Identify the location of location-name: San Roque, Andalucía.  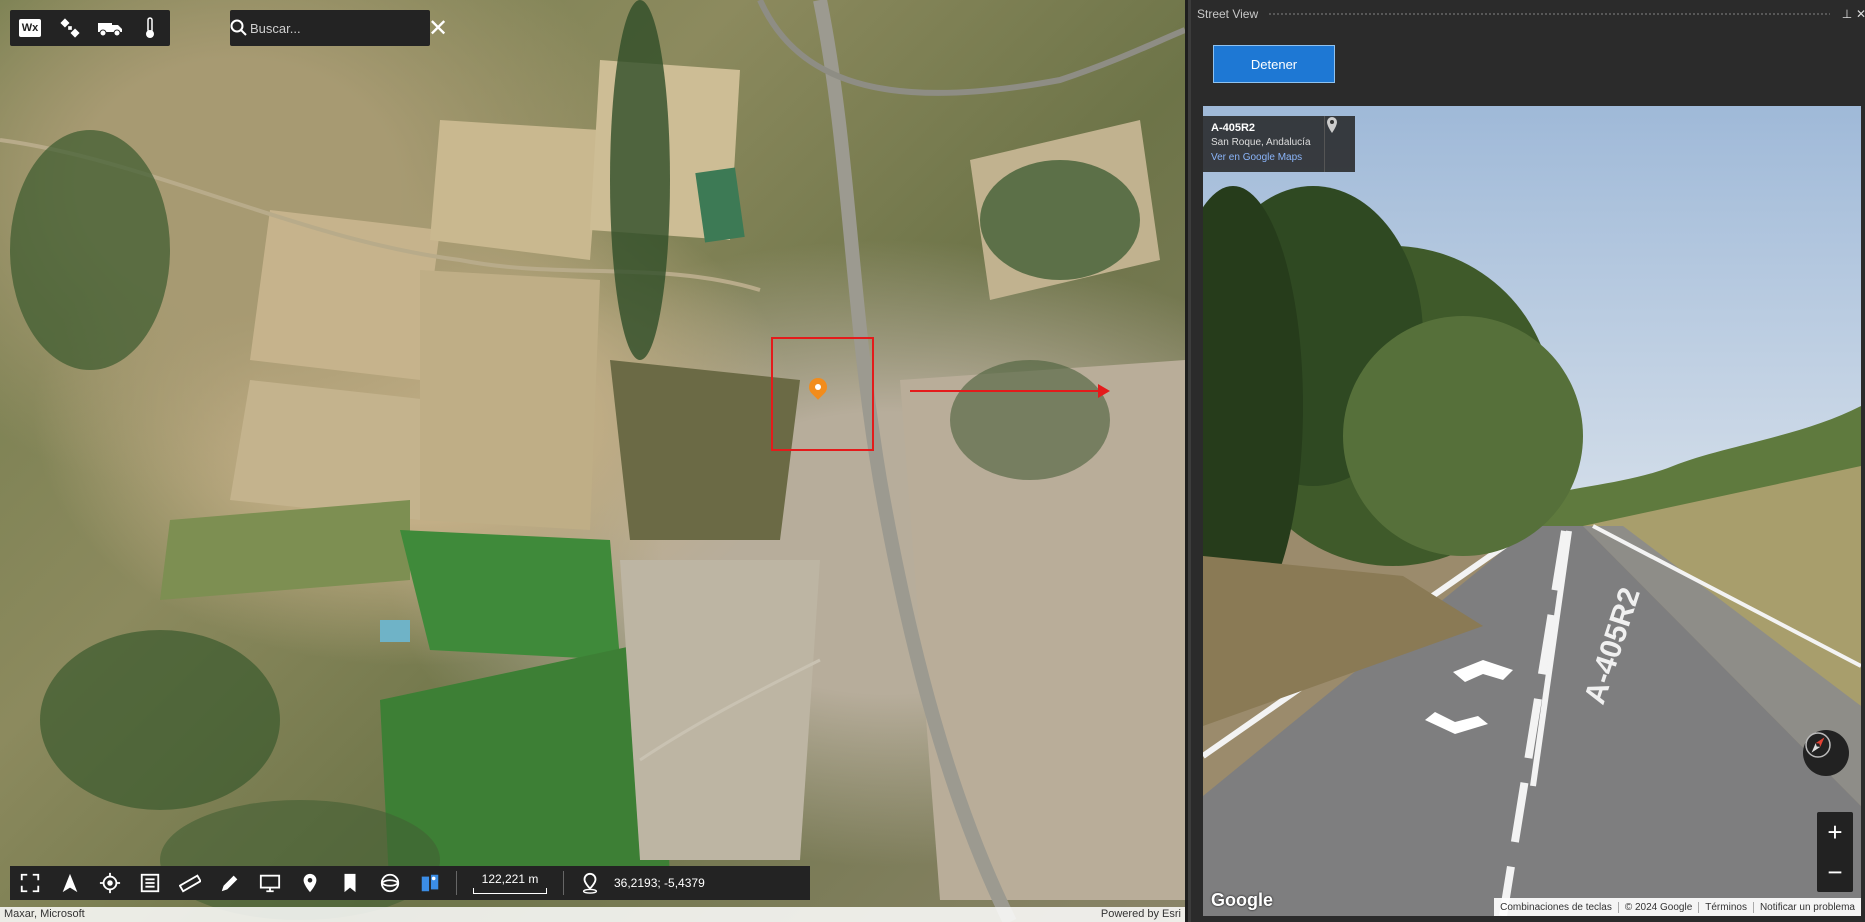
(1261, 142).